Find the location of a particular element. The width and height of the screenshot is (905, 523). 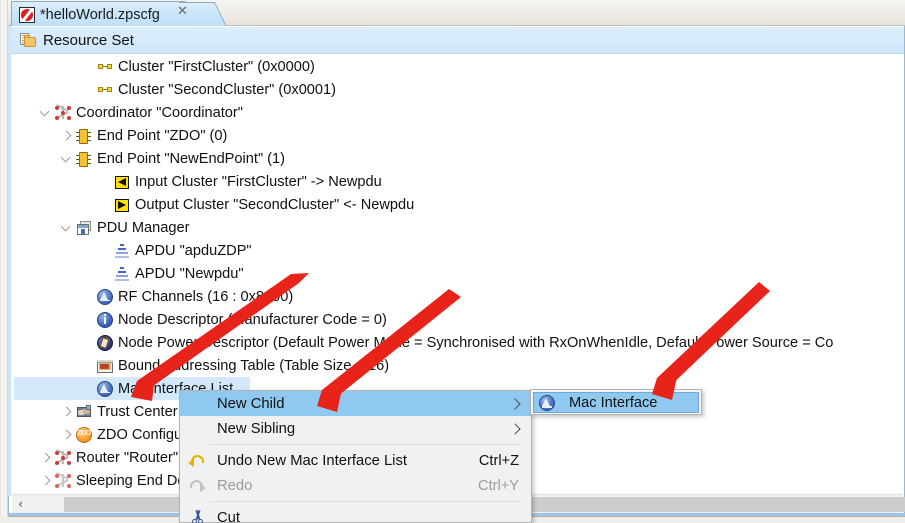

editor-tab-helloworld: *helloWorld.zpscfg is located at coordinates (104, 13).